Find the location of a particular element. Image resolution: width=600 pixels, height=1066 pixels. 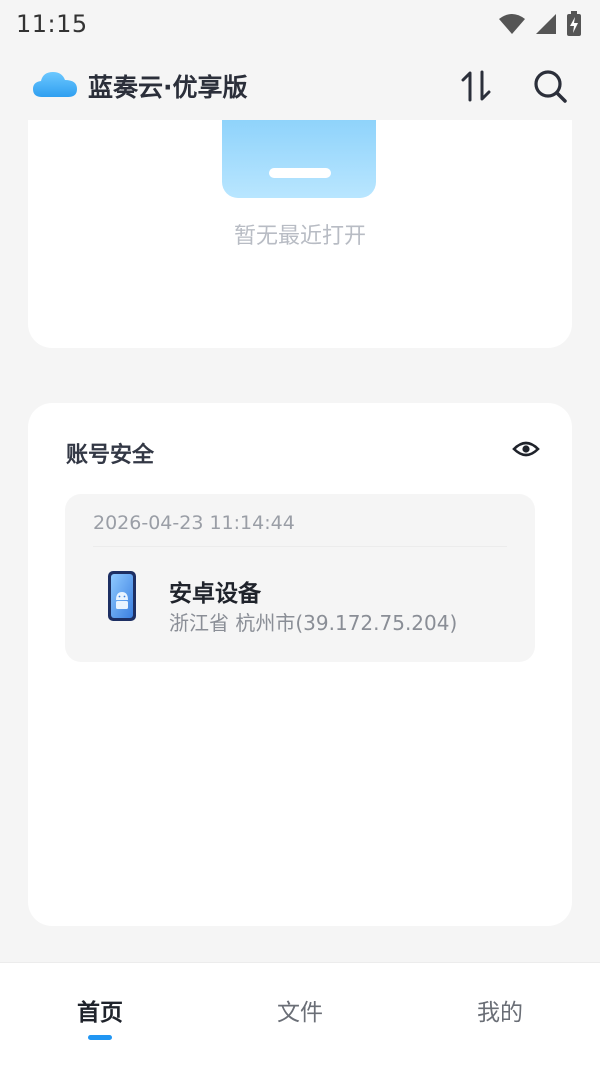

section-title: 账号安全 is located at coordinates (110, 455).